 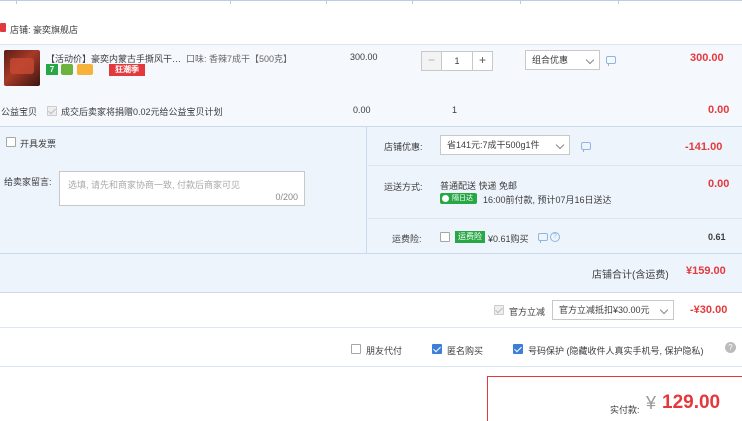 What do you see at coordinates (527, 312) in the screenshot?
I see `instant-discount-label: 官方立减` at bounding box center [527, 312].